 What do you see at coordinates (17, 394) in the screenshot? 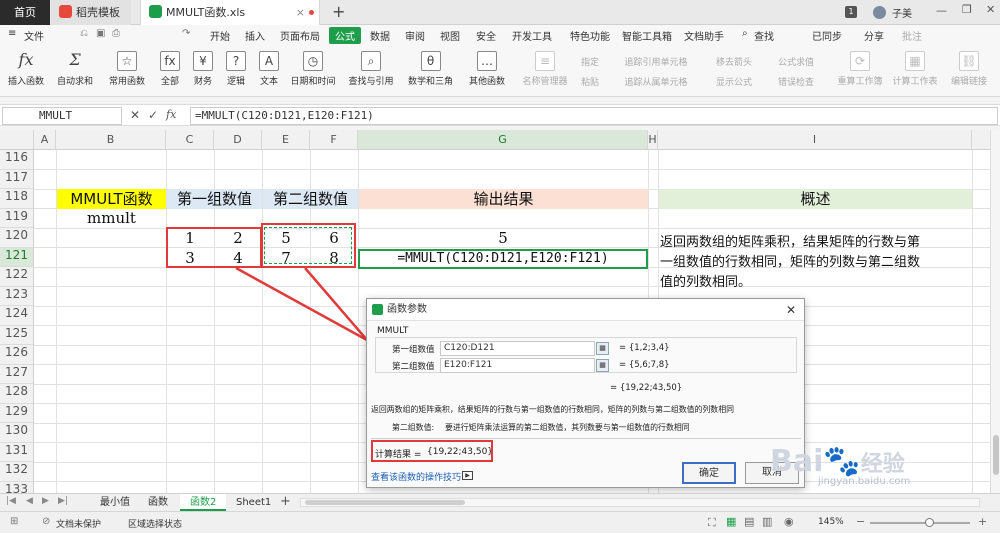
I see `row-header: 128` at bounding box center [17, 394].